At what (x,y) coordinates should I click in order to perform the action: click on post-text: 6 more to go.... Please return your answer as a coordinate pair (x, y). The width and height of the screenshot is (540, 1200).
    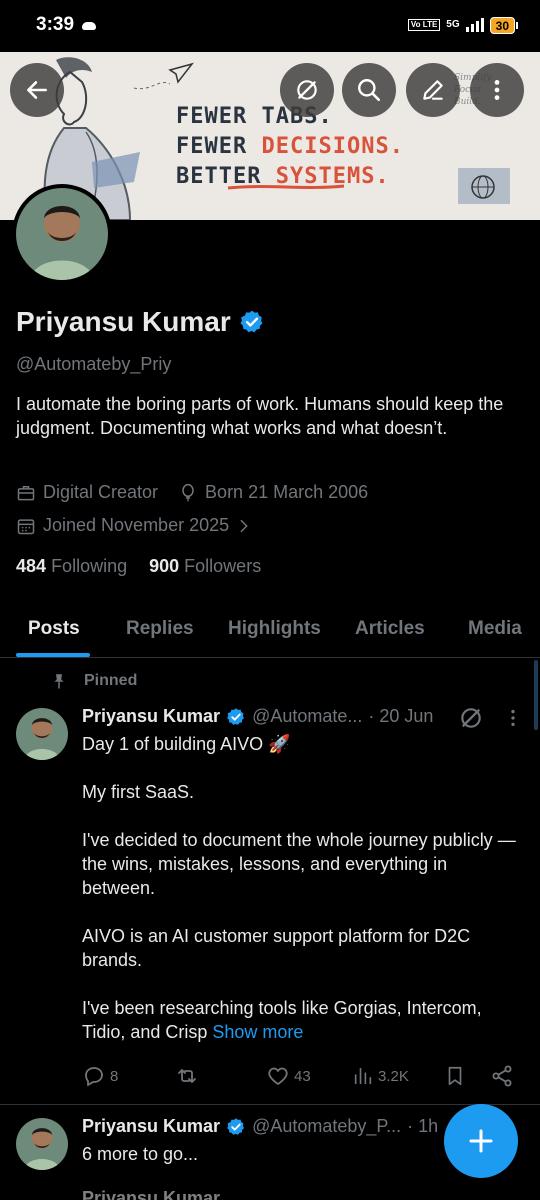
    Looking at the image, I should click on (140, 1154).